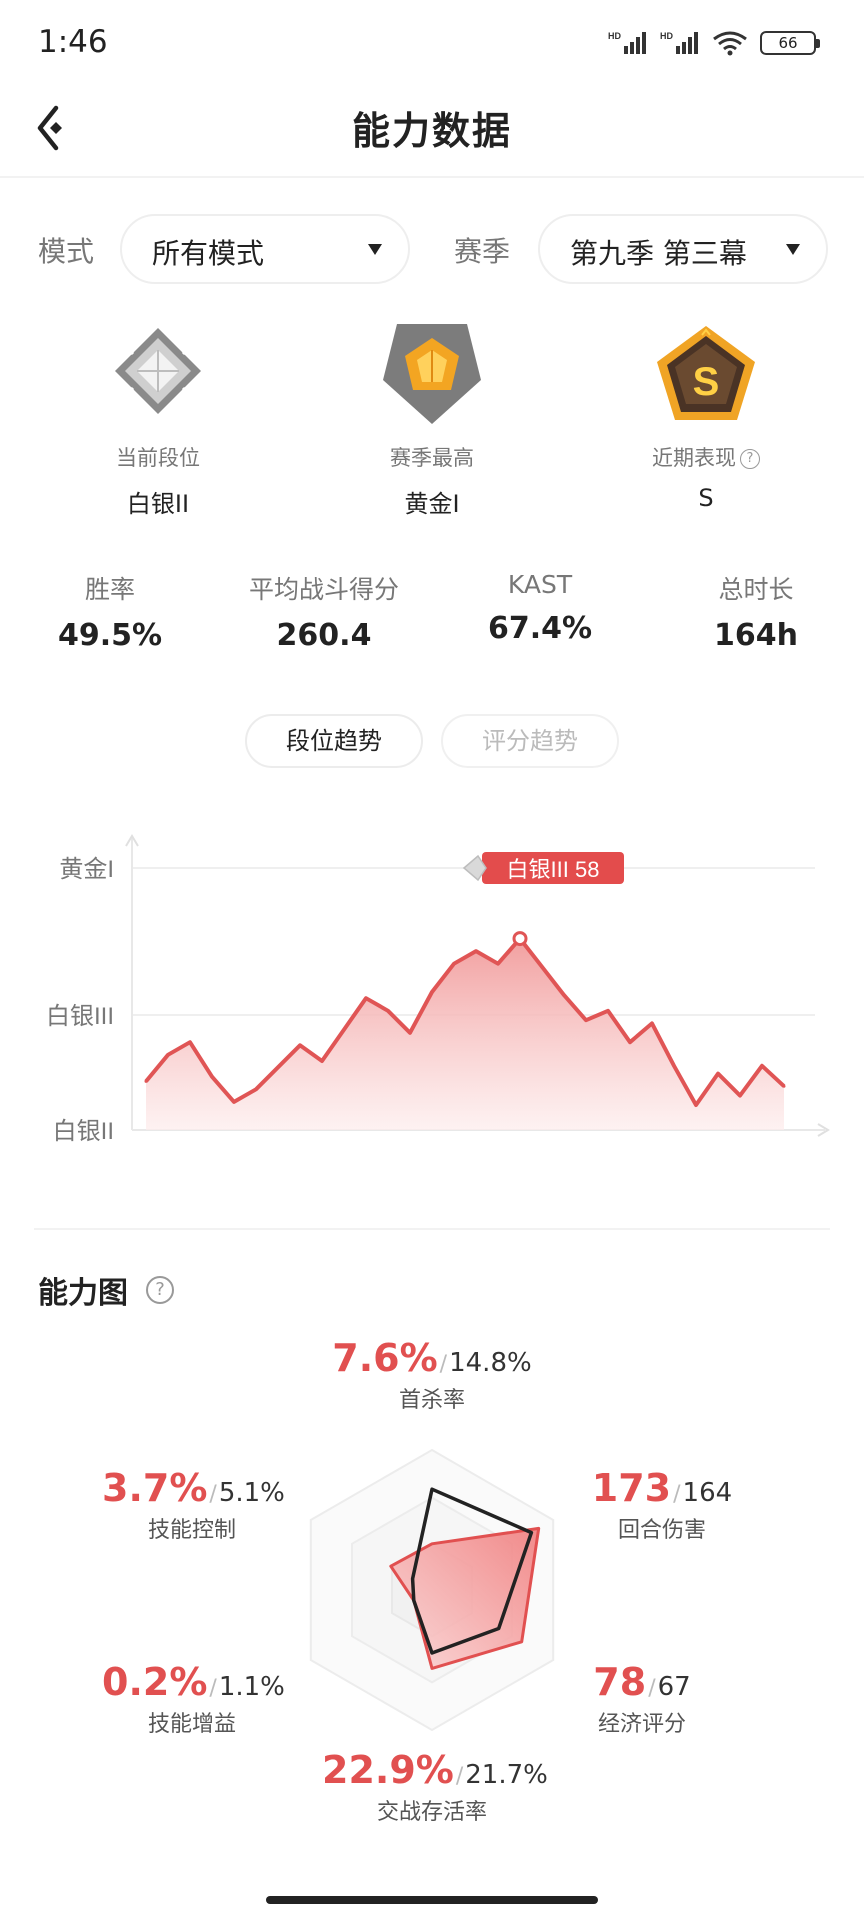  What do you see at coordinates (530, 741) in the screenshot?
I see `tab-score-trend: 评分趋势` at bounding box center [530, 741].